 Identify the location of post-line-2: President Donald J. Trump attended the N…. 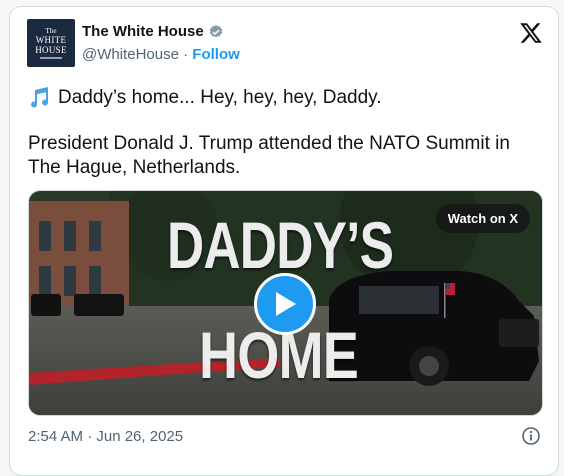
(269, 155).